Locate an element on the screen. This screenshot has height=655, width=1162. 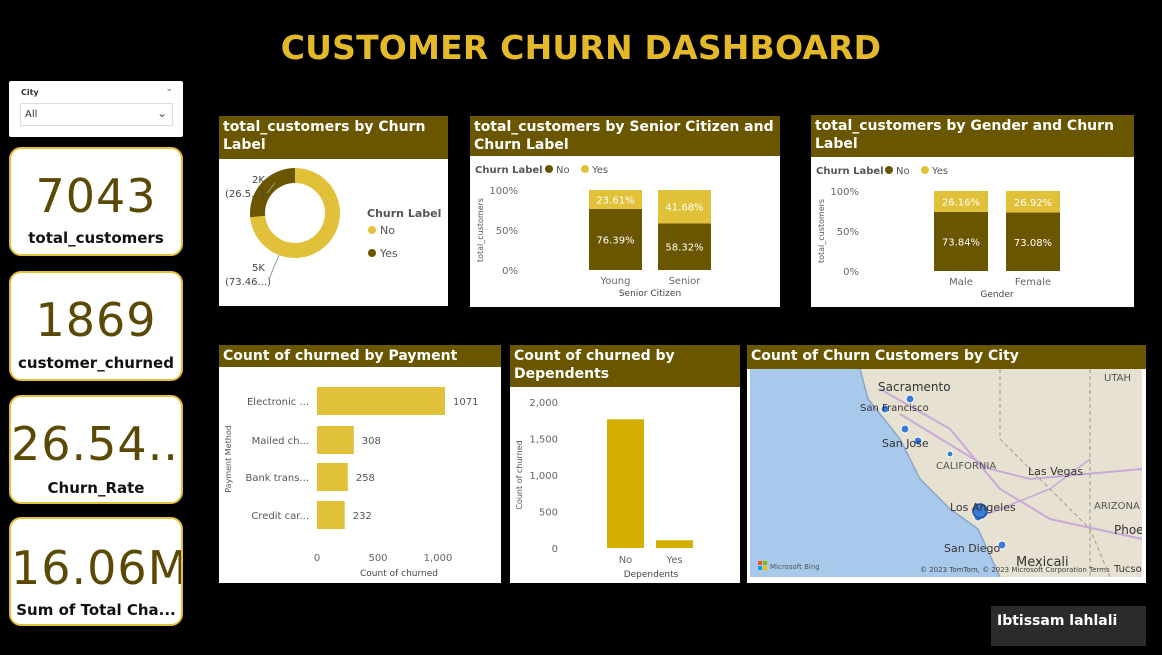
data-label: 58.32% is located at coordinates (684, 248).